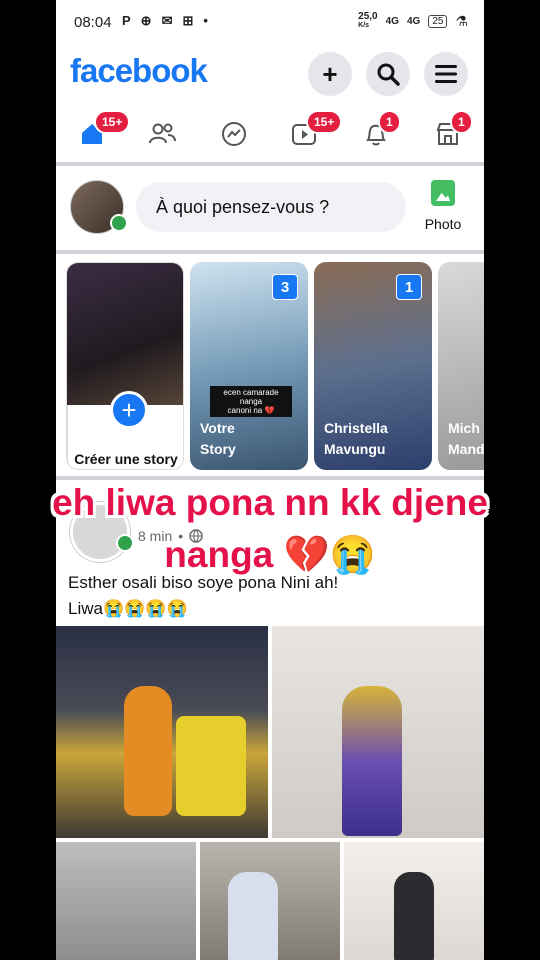 The height and width of the screenshot is (960, 540). Describe the element at coordinates (251, 401) in the screenshot. I see `story-caption: ecen camarade nanga canoni na 💔` at that location.